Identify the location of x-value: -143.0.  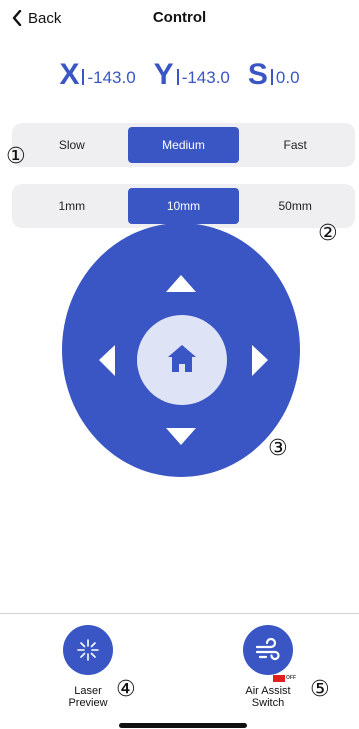
(111, 77).